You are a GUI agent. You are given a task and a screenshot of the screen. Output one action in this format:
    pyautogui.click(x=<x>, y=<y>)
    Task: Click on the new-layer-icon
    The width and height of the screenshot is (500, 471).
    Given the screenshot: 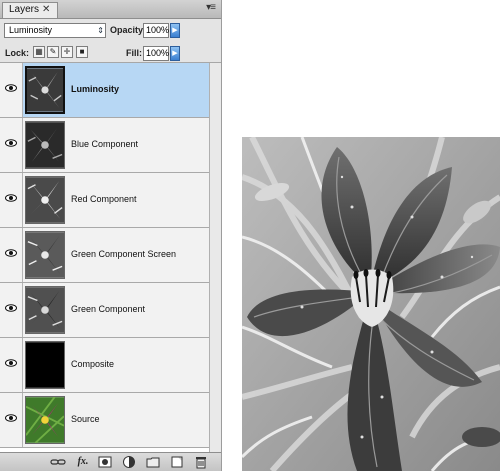 What is the action you would take?
    pyautogui.click(x=177, y=462)
    